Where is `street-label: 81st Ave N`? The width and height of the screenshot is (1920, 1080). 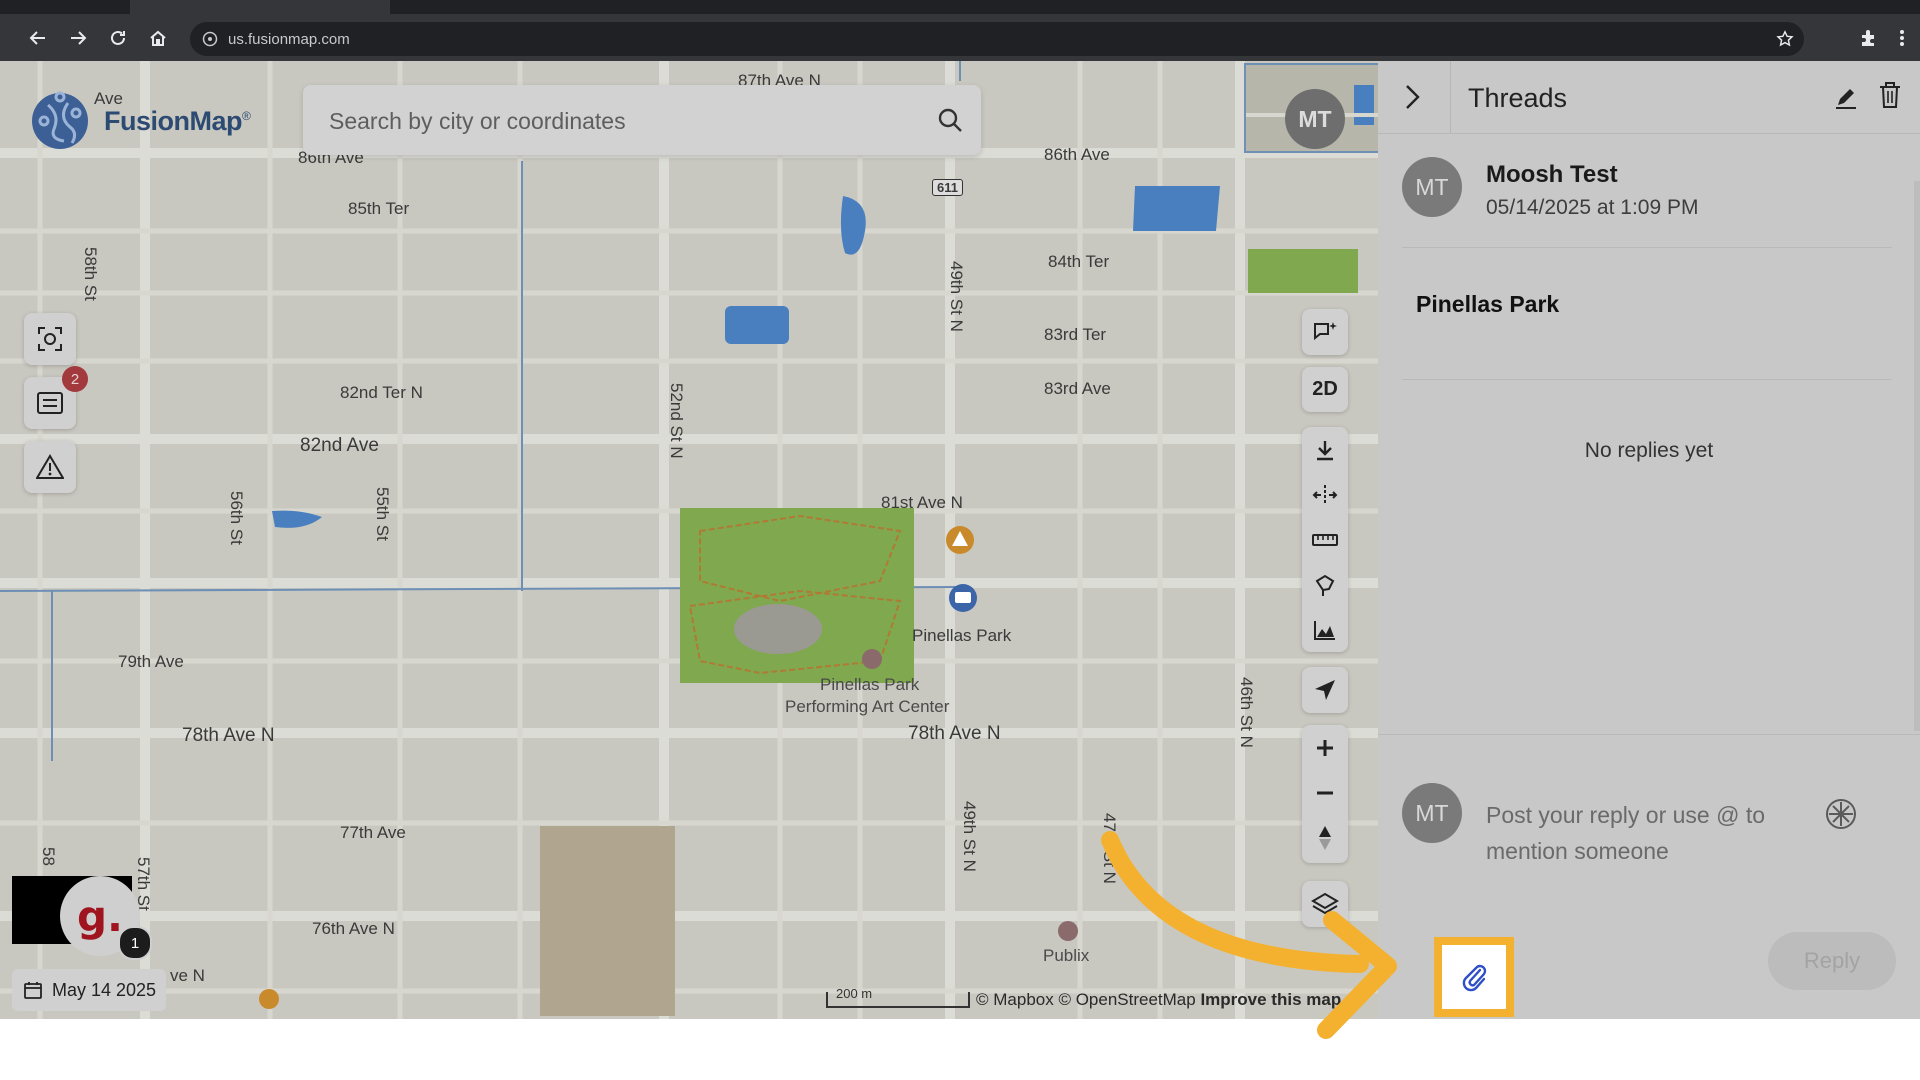
street-label: 81st Ave N is located at coordinates (922, 502).